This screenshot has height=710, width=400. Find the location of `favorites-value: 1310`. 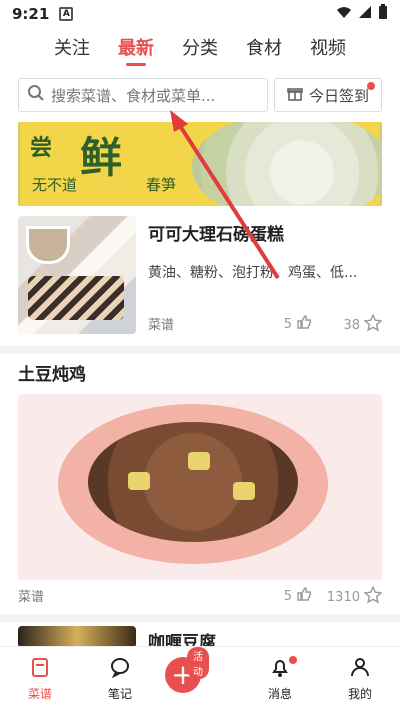

favorites-value: 1310 is located at coordinates (343, 597).